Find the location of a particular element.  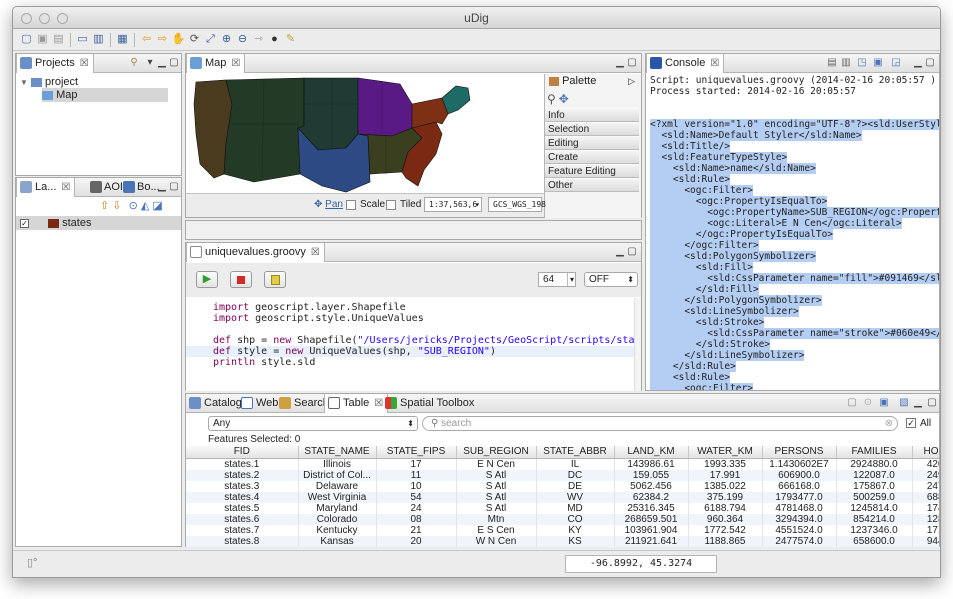

display-console-icon: ▣ is located at coordinates (878, 63).